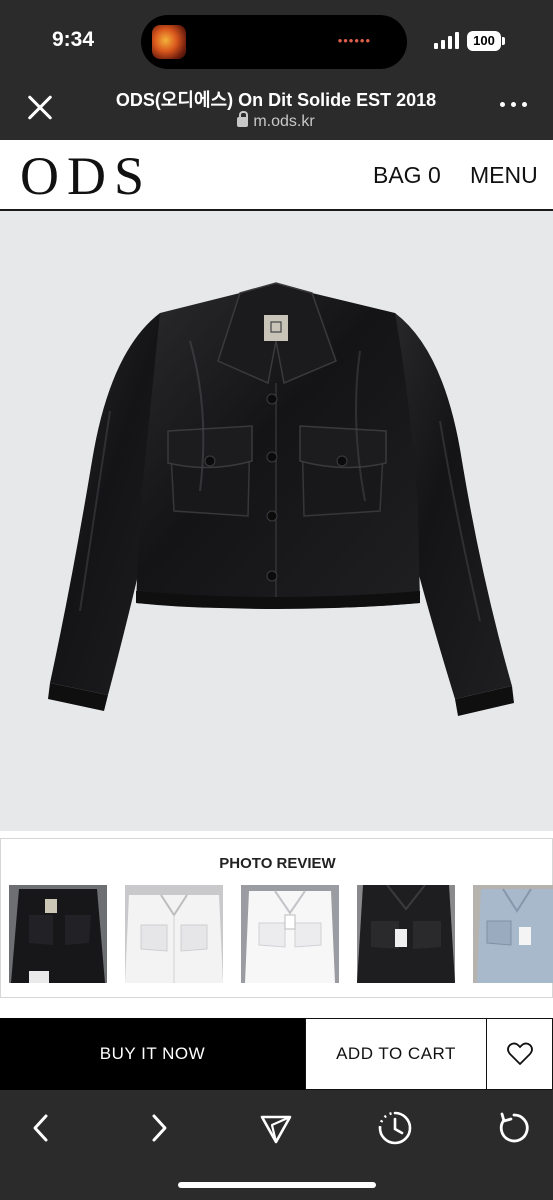 This screenshot has width=553, height=1200. Describe the element at coordinates (86, 176) in the screenshot. I see `site-logo: ODS` at that location.